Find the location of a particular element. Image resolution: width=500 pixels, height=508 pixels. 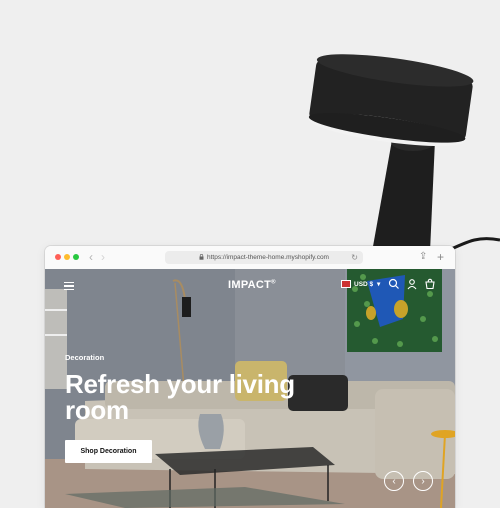

hero-kicker: Decoration is located at coordinates (85, 357).